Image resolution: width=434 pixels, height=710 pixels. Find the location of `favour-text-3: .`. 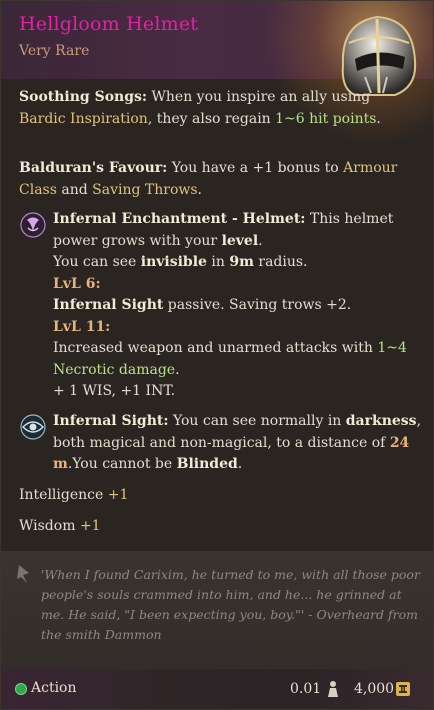

favour-text-3: . is located at coordinates (199, 189).